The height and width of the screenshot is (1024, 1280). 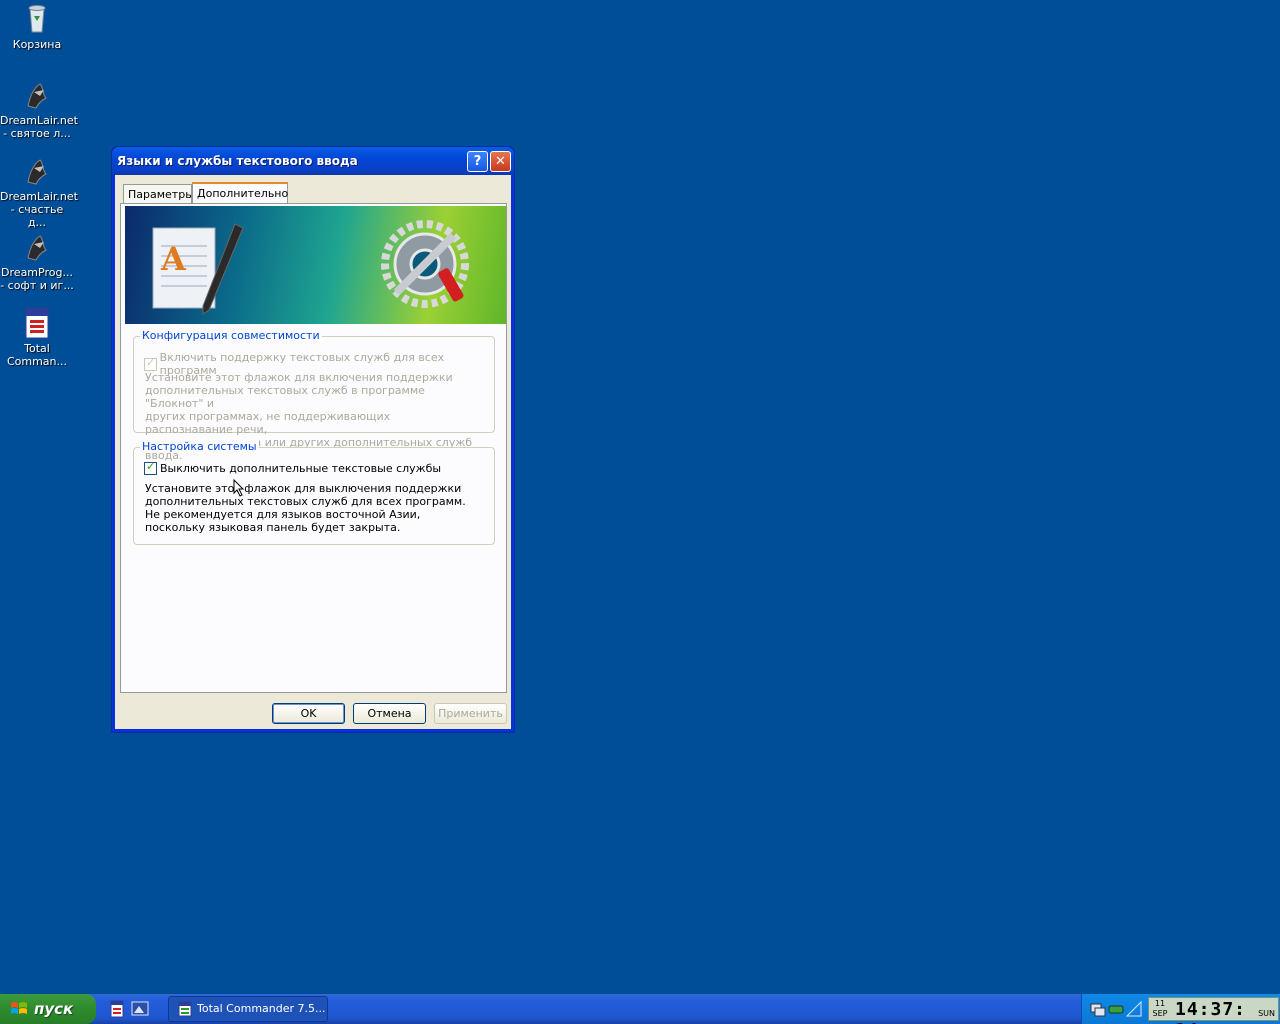 I want to click on dialog-titlebar: Языки и службы текстового ввода ? ✕, so click(x=313, y=161).